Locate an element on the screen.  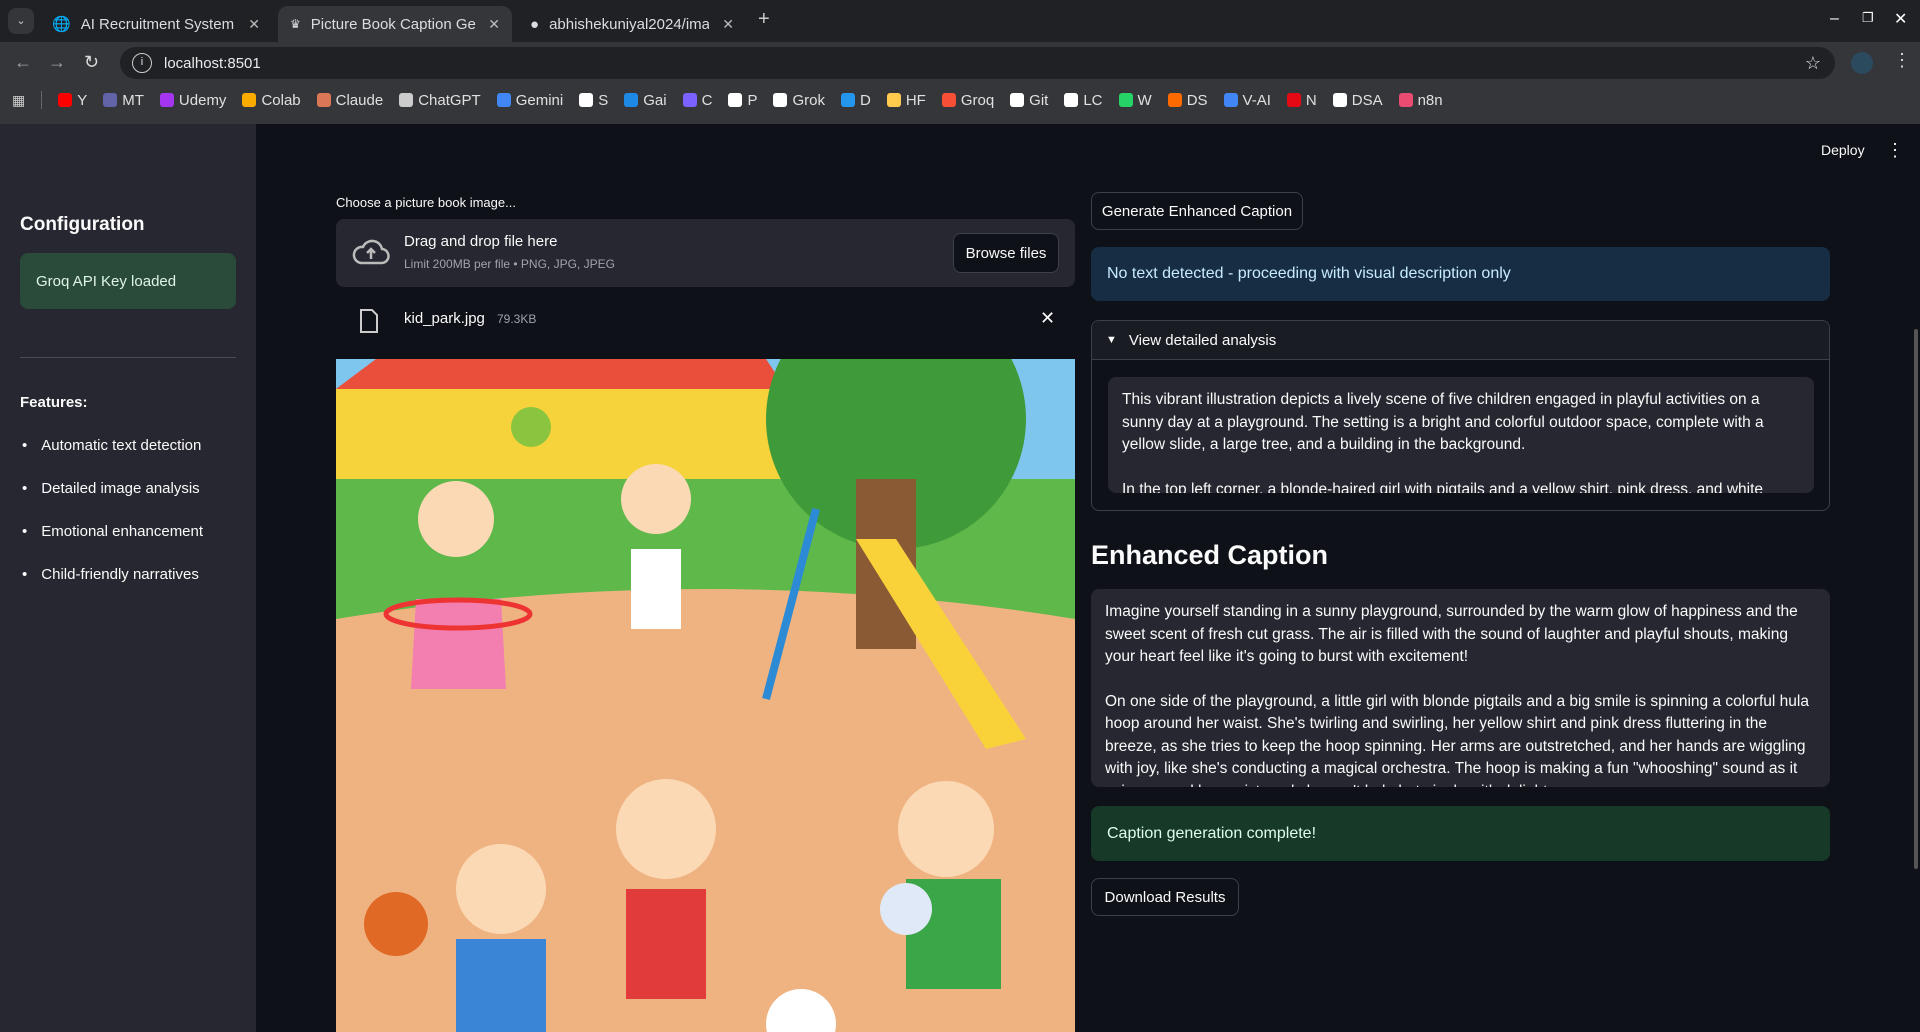
restore-button: ❐ is located at coordinates (1868, 18).